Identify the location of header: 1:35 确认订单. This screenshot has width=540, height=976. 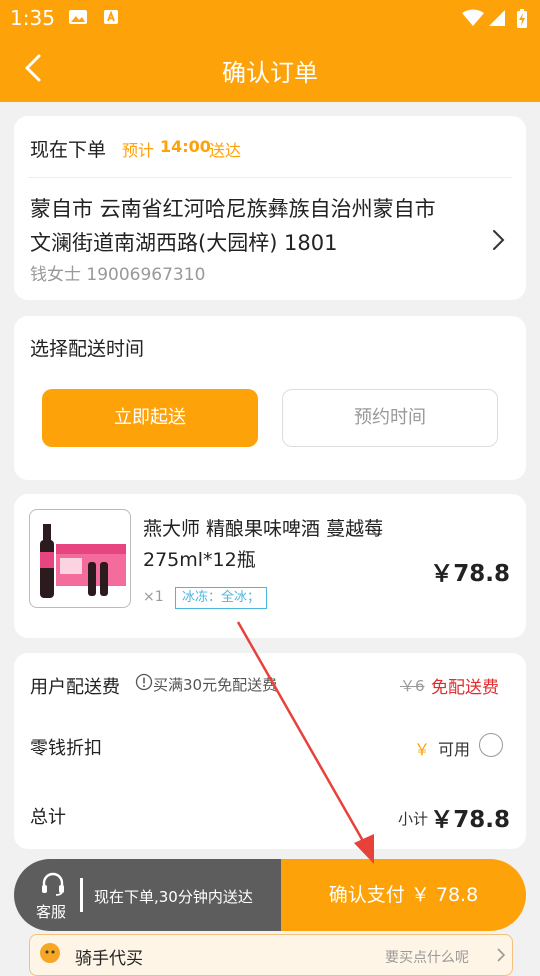
(270, 51).